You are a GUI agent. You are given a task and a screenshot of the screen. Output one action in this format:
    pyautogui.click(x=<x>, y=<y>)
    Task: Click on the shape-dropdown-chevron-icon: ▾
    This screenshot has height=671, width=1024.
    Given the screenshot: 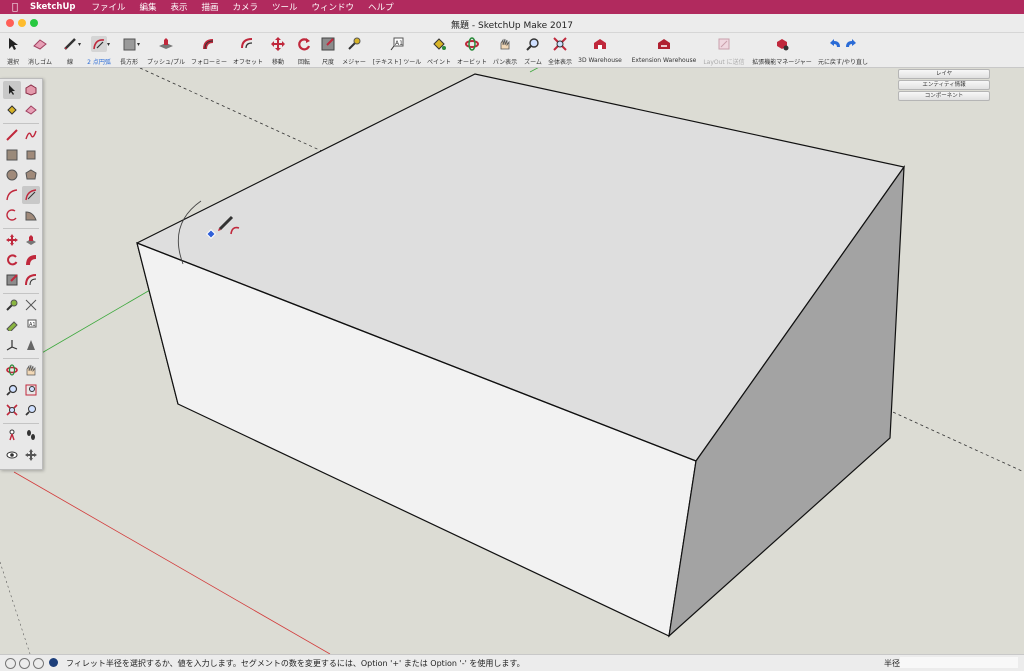 What is the action you would take?
    pyautogui.click(x=138, y=44)
    